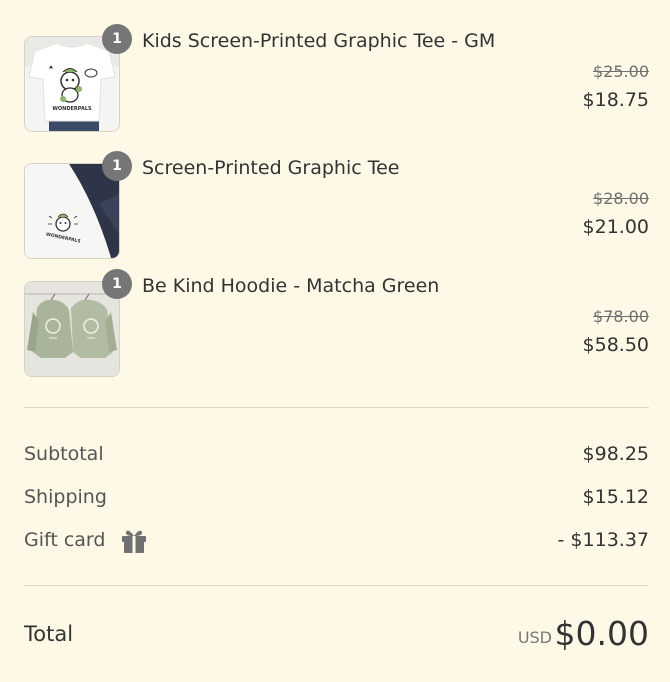 The image size is (670, 682). I want to click on gift-card-label: Gift card, so click(65, 540).